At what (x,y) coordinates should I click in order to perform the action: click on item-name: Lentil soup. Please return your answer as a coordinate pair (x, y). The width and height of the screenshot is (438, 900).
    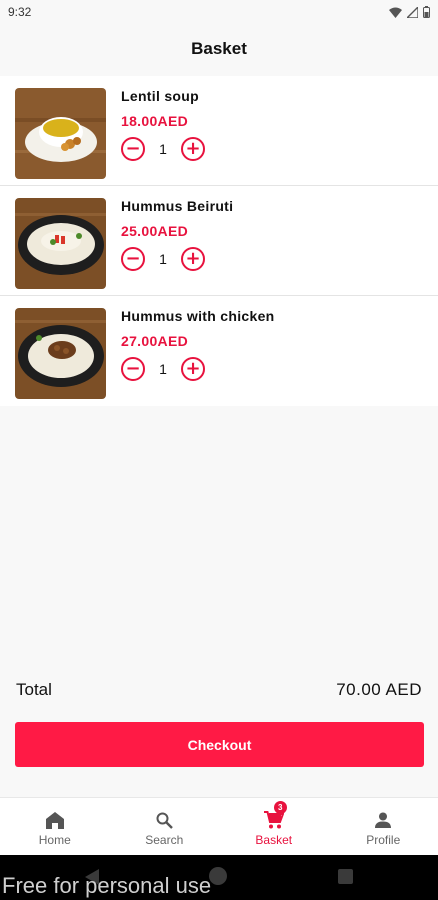
    Looking at the image, I should click on (160, 96).